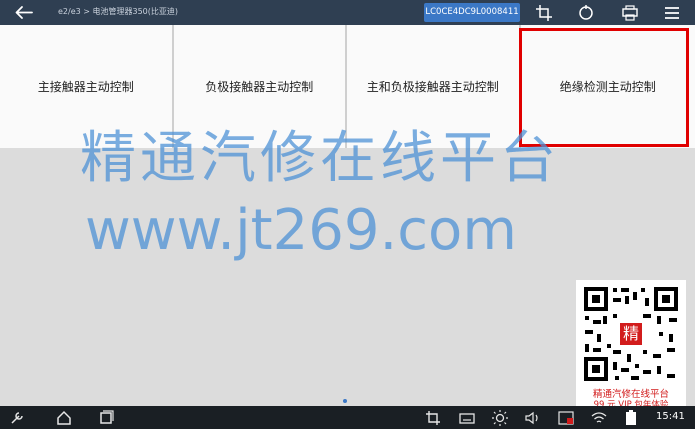 The width and height of the screenshot is (695, 429). Describe the element at coordinates (670, 416) in the screenshot. I see `clock: 15:41` at that location.